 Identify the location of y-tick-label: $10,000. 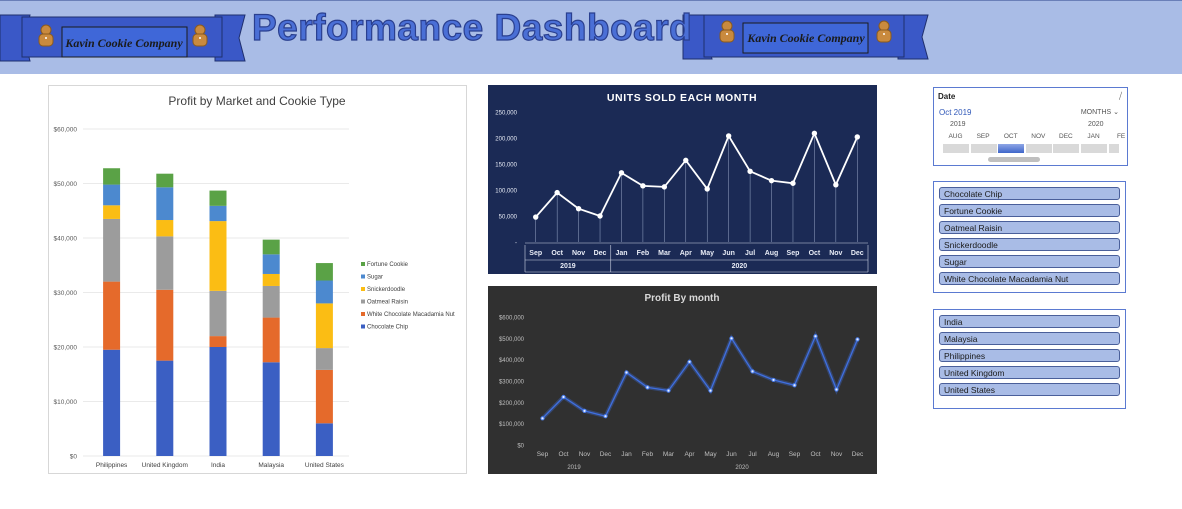
(66, 402).